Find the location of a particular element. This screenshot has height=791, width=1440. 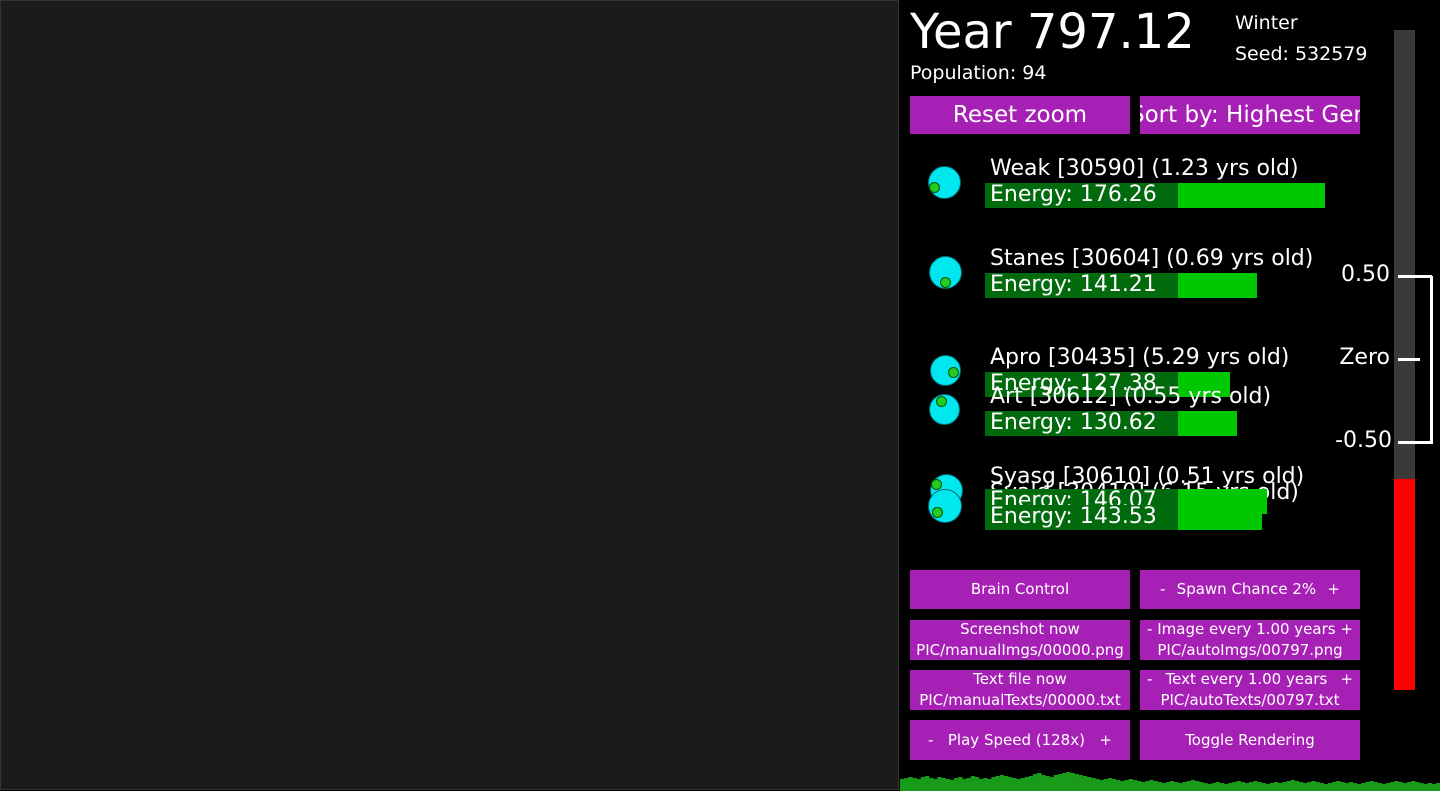

sort-by-button: Sort by: Highest Gen is located at coordinates (1250, 115).